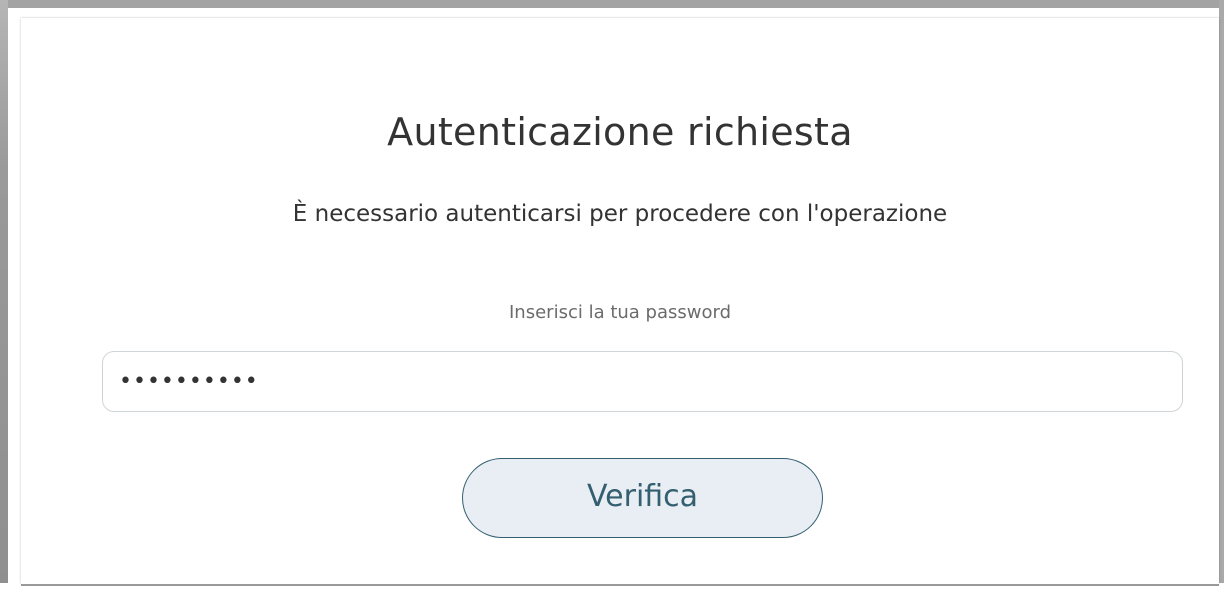 Image resolution: width=1224 pixels, height=589 pixels. What do you see at coordinates (642, 498) in the screenshot?
I see `verify-button: Verifica` at bounding box center [642, 498].